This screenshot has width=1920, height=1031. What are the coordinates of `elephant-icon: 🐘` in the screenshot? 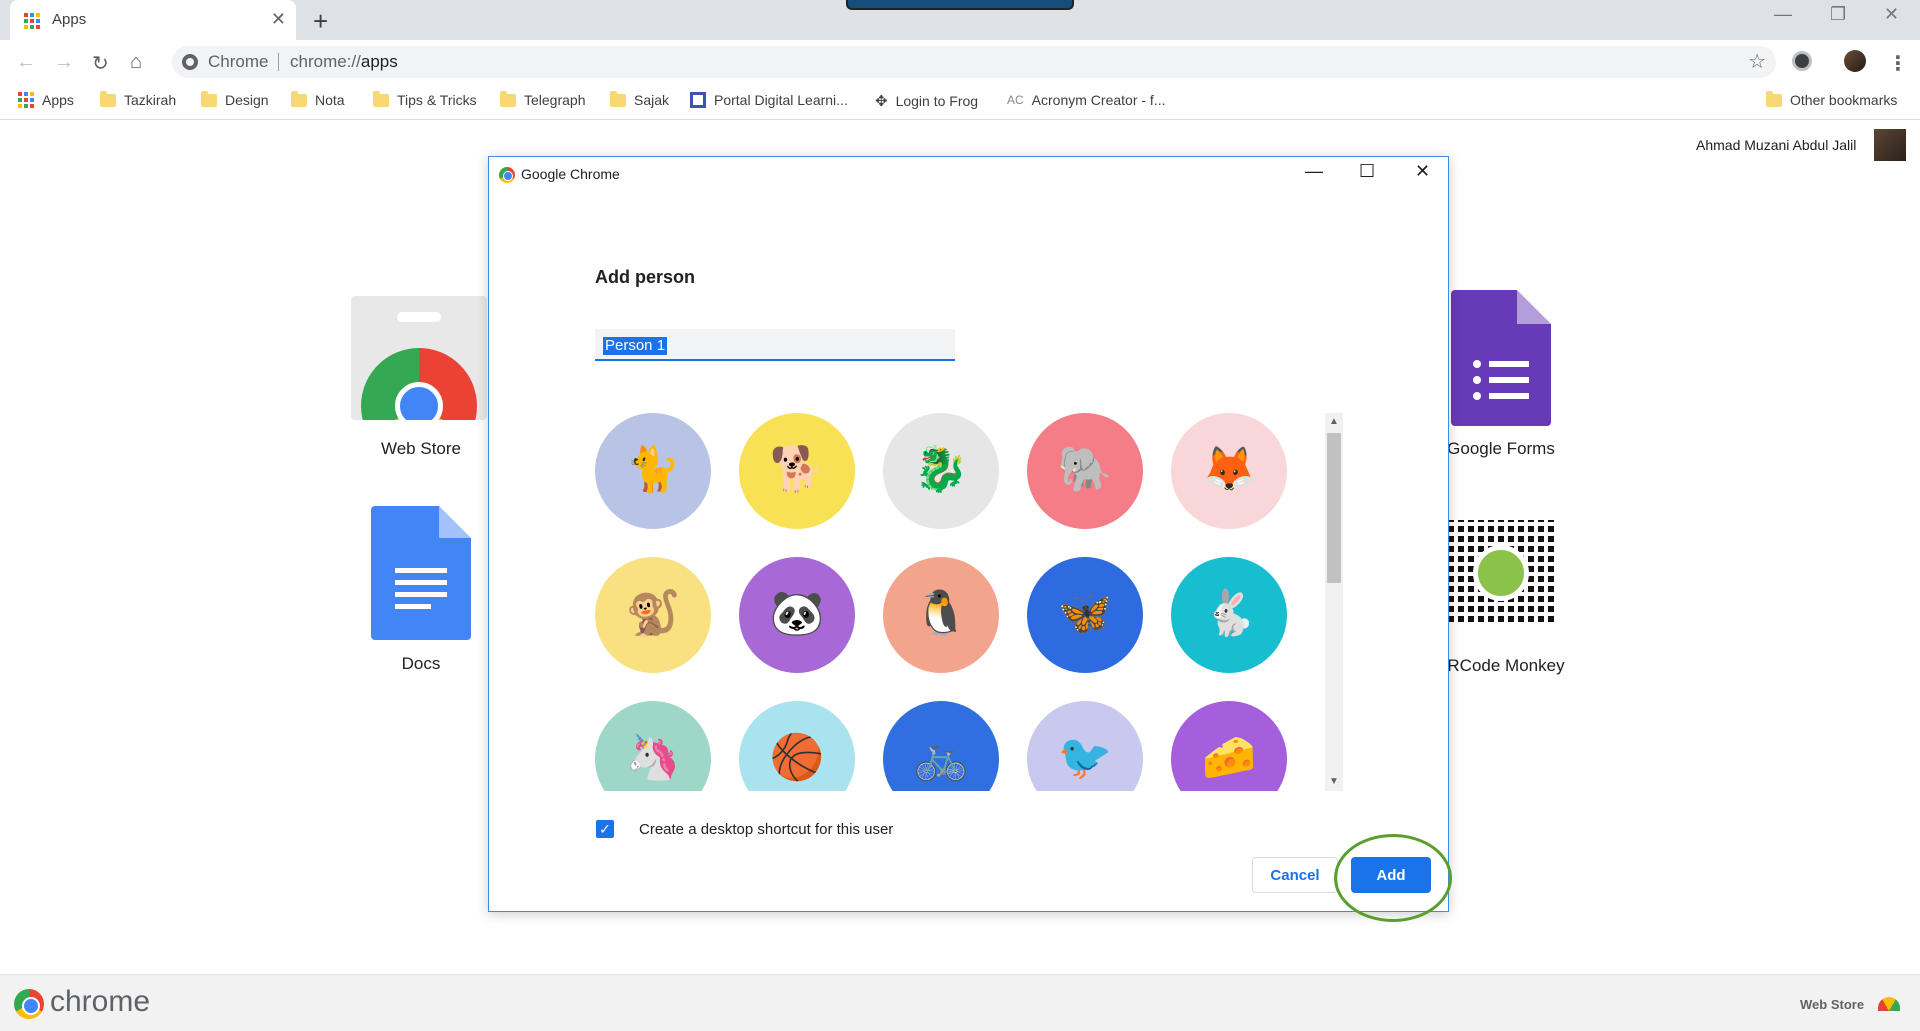 It's located at (1085, 469).